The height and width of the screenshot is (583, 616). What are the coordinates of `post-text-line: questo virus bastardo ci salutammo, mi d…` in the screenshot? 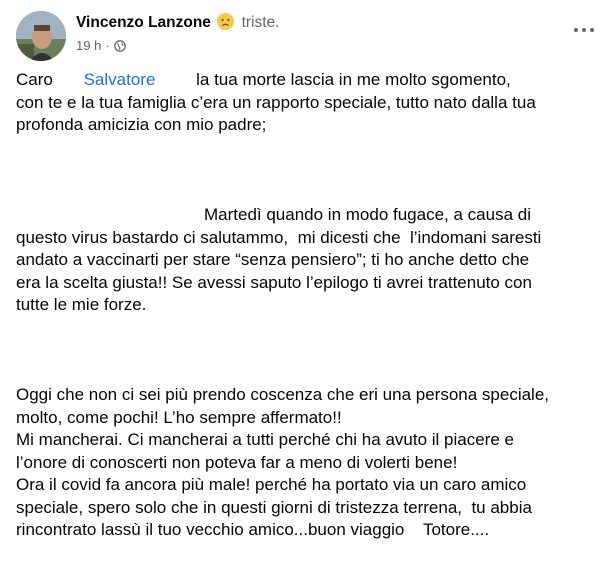 It's located at (279, 237).